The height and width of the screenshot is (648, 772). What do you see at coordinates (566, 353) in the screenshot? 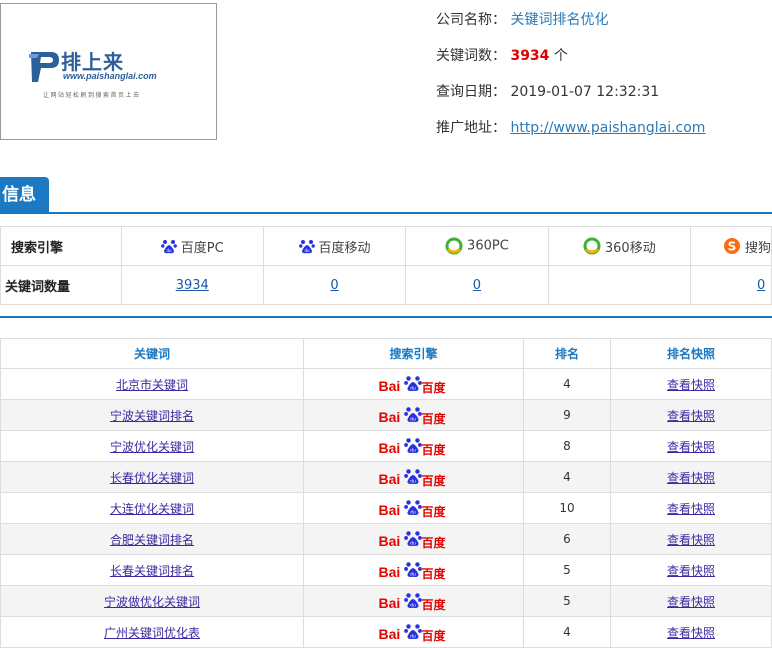
I see `col-header-rank: 排名` at bounding box center [566, 353].